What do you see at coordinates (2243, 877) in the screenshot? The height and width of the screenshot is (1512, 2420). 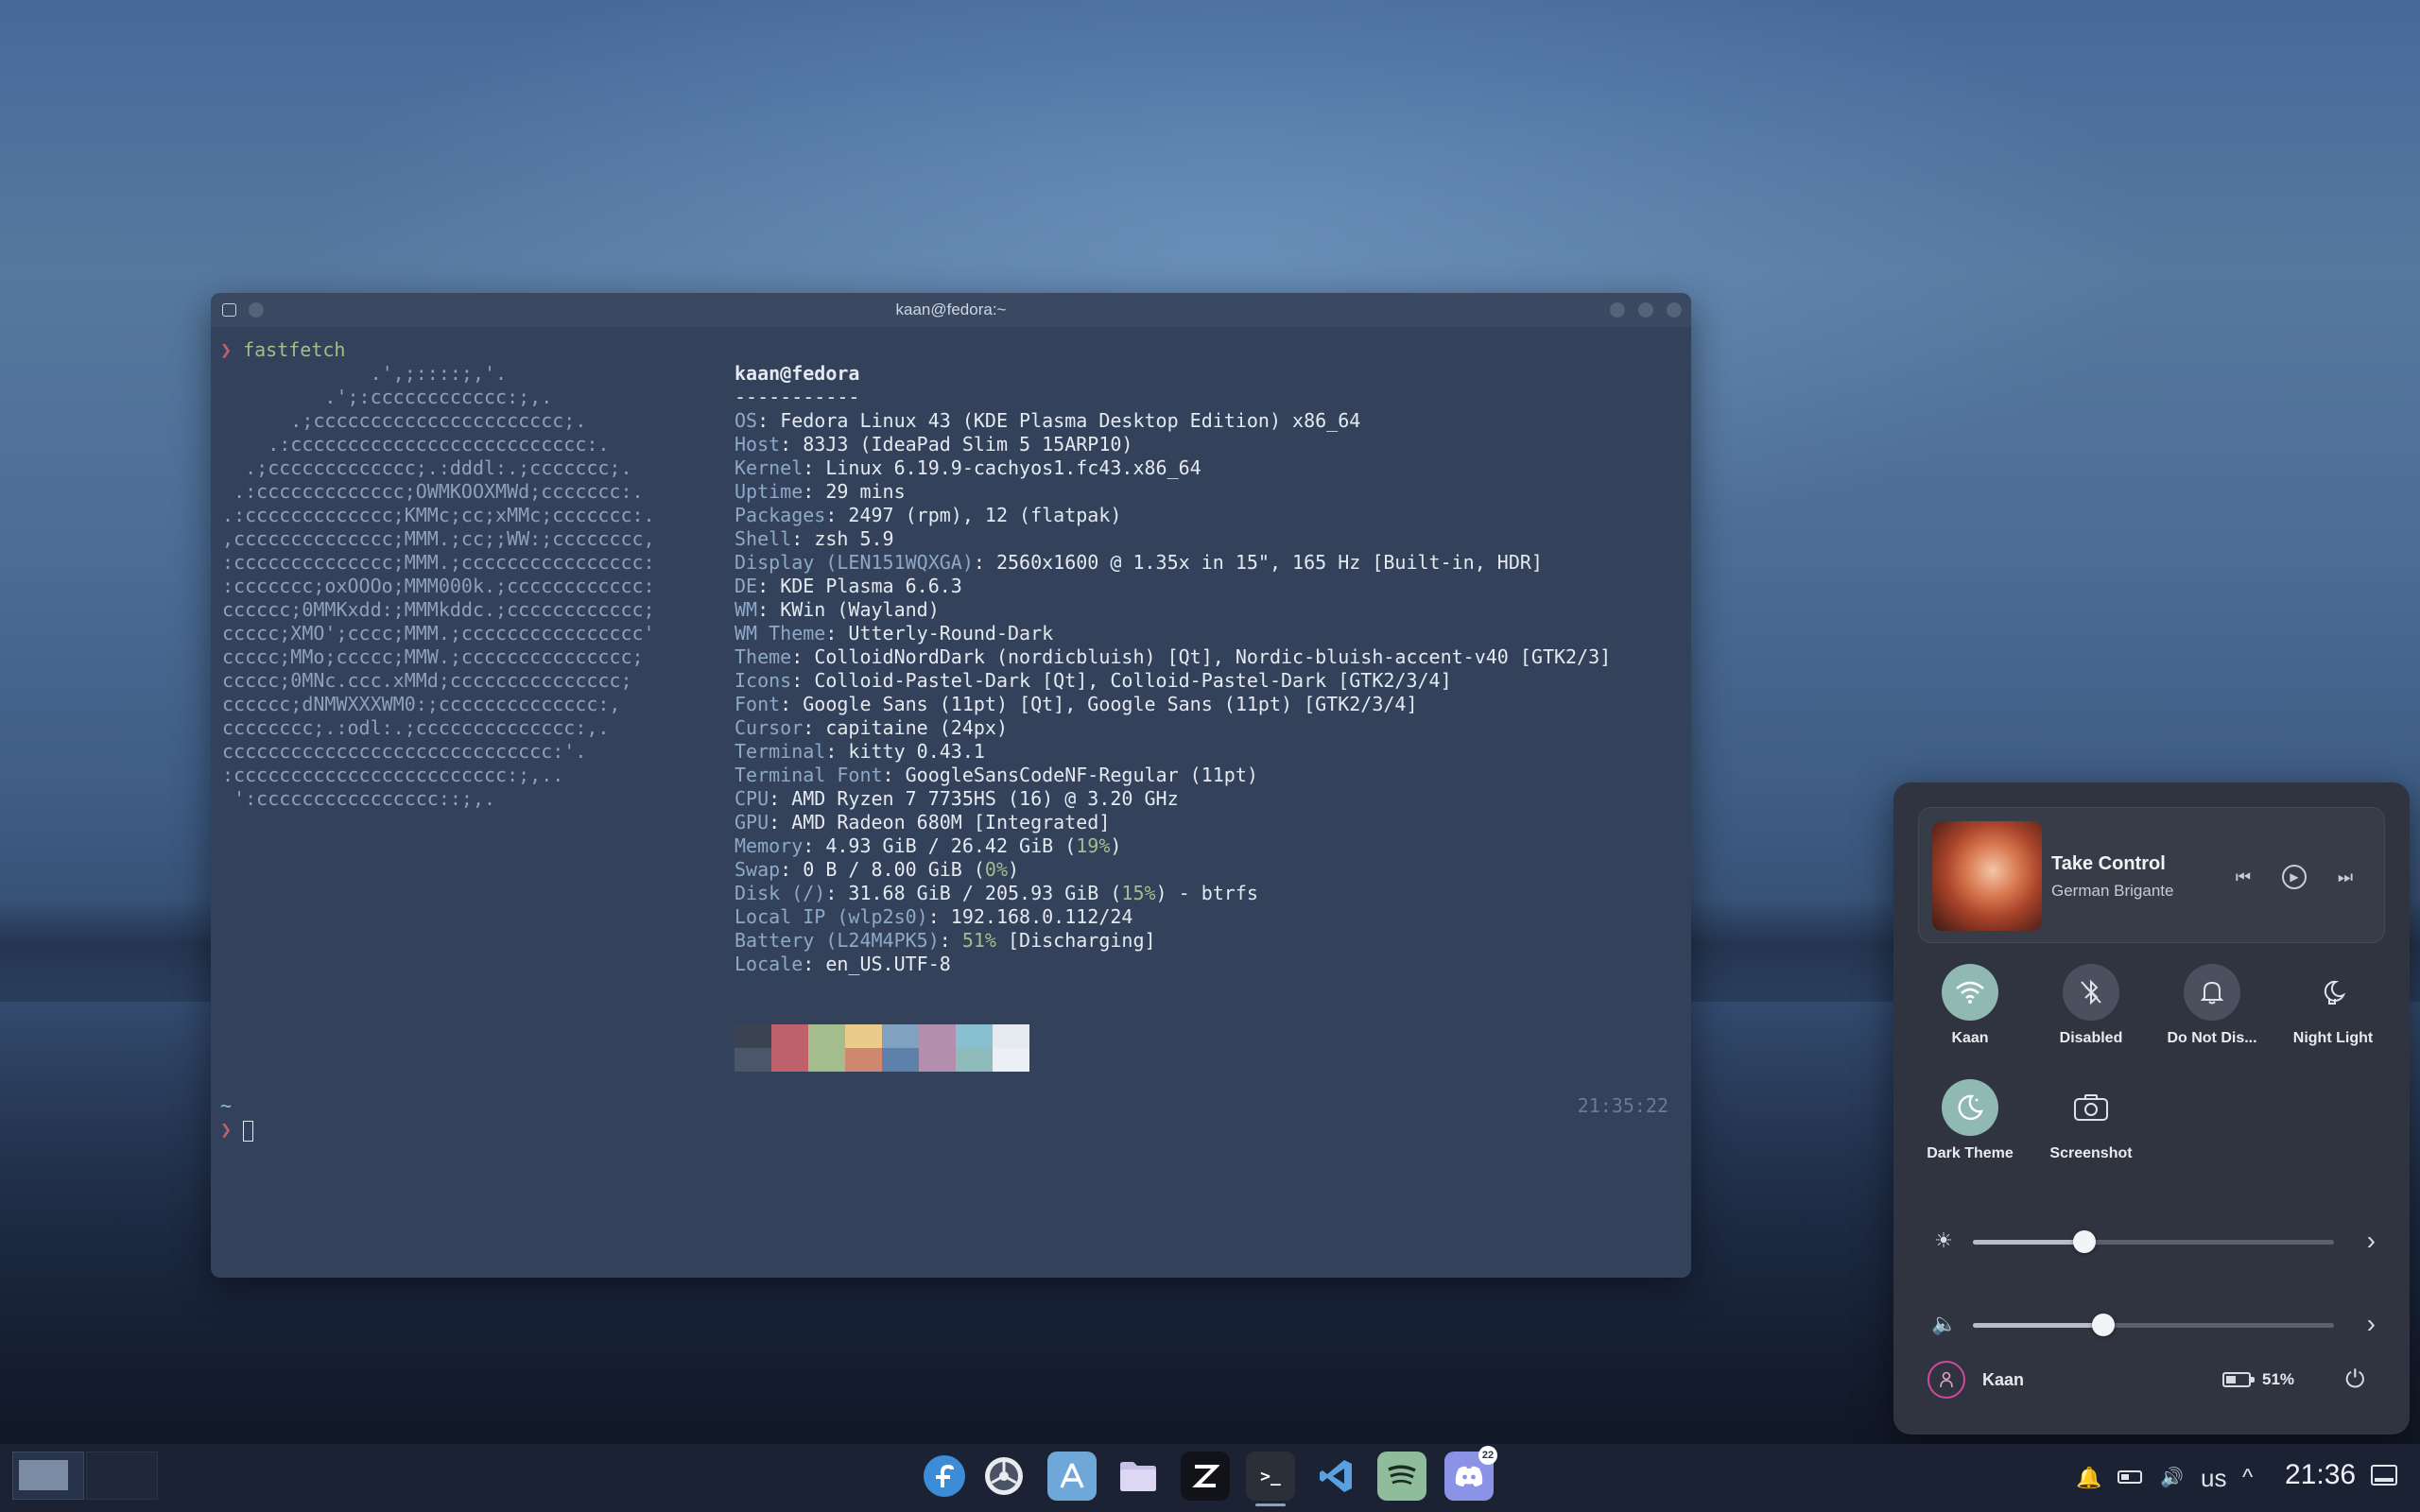 I see `skip-previous-icon: ⏮` at bounding box center [2243, 877].